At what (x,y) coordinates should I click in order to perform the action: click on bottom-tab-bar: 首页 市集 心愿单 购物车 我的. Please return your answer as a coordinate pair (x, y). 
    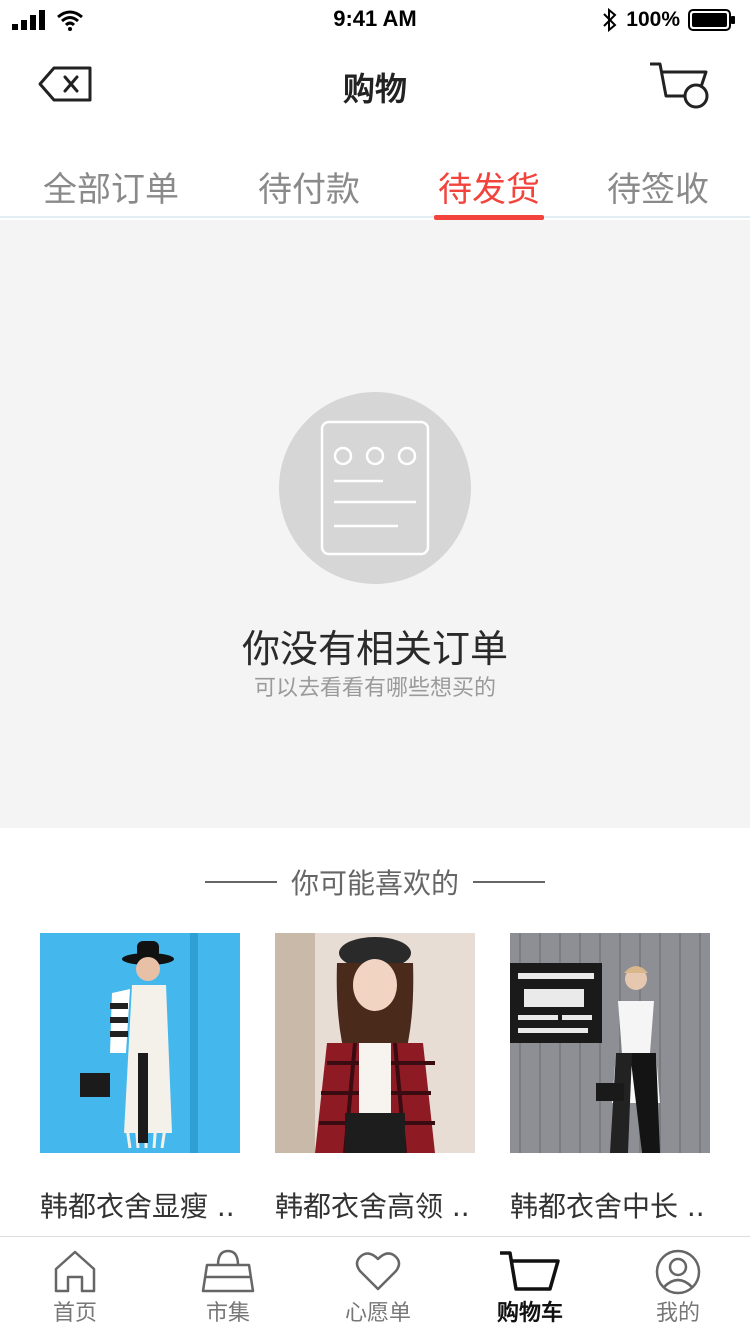
    Looking at the image, I should click on (375, 1285).